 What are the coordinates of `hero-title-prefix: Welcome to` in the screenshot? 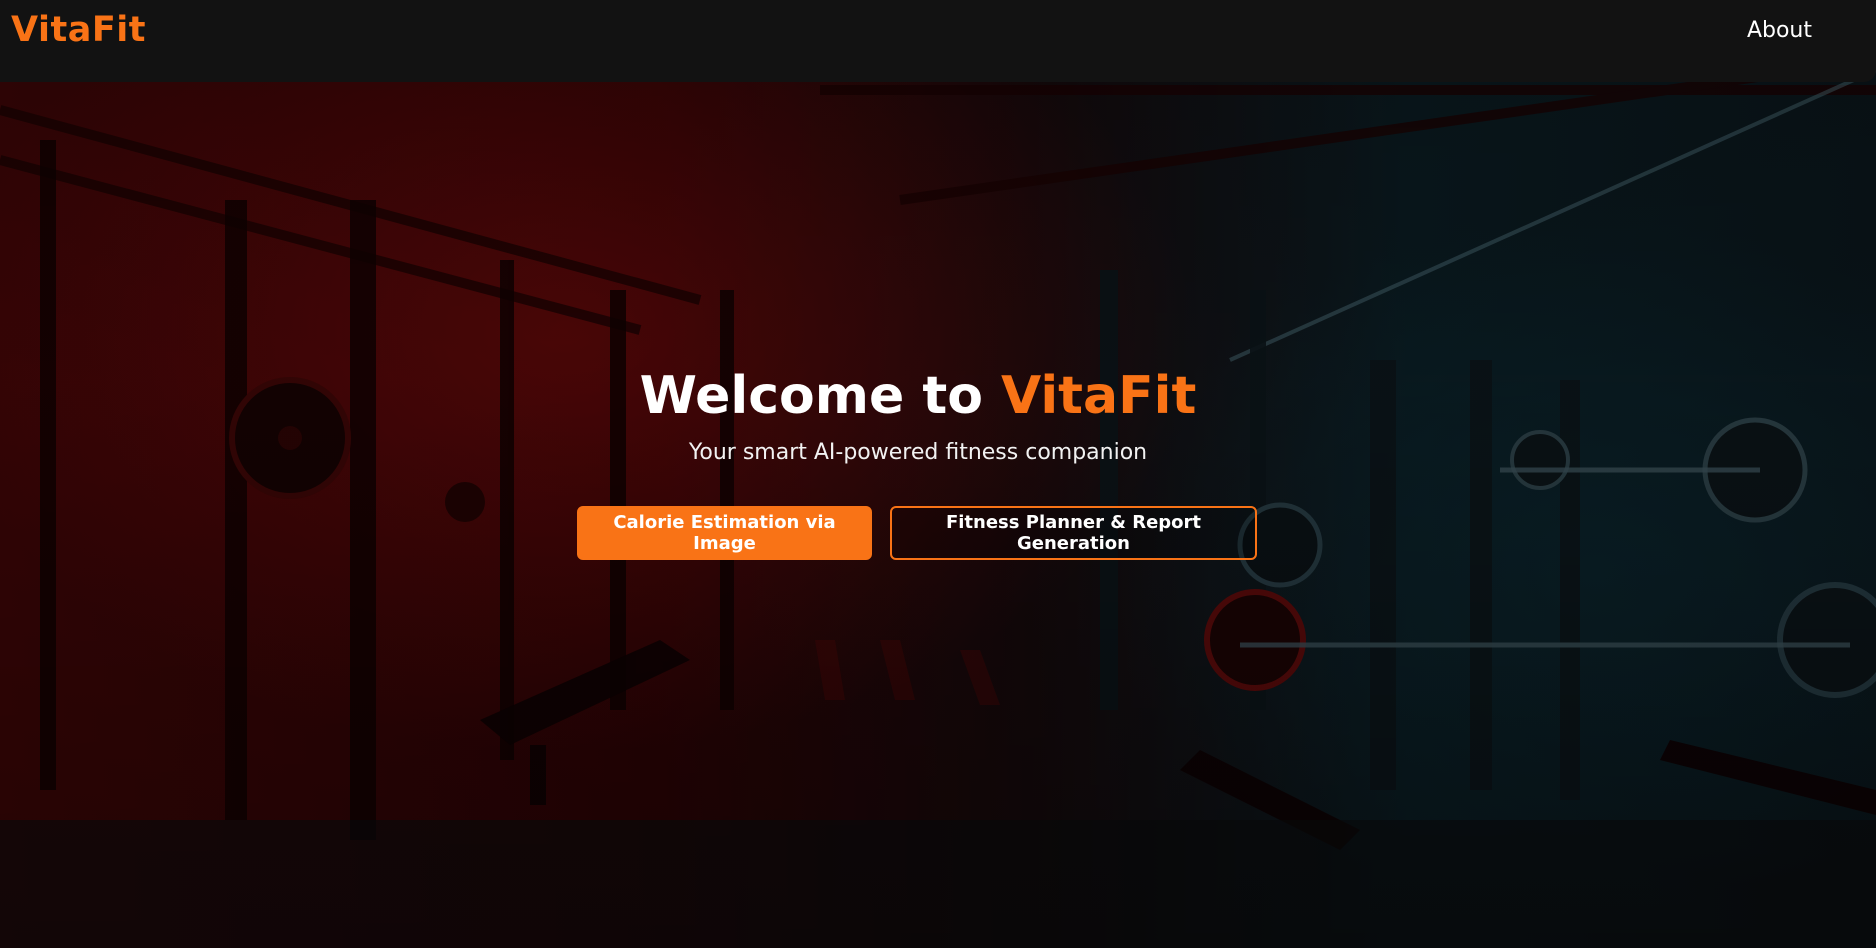 It's located at (820, 396).